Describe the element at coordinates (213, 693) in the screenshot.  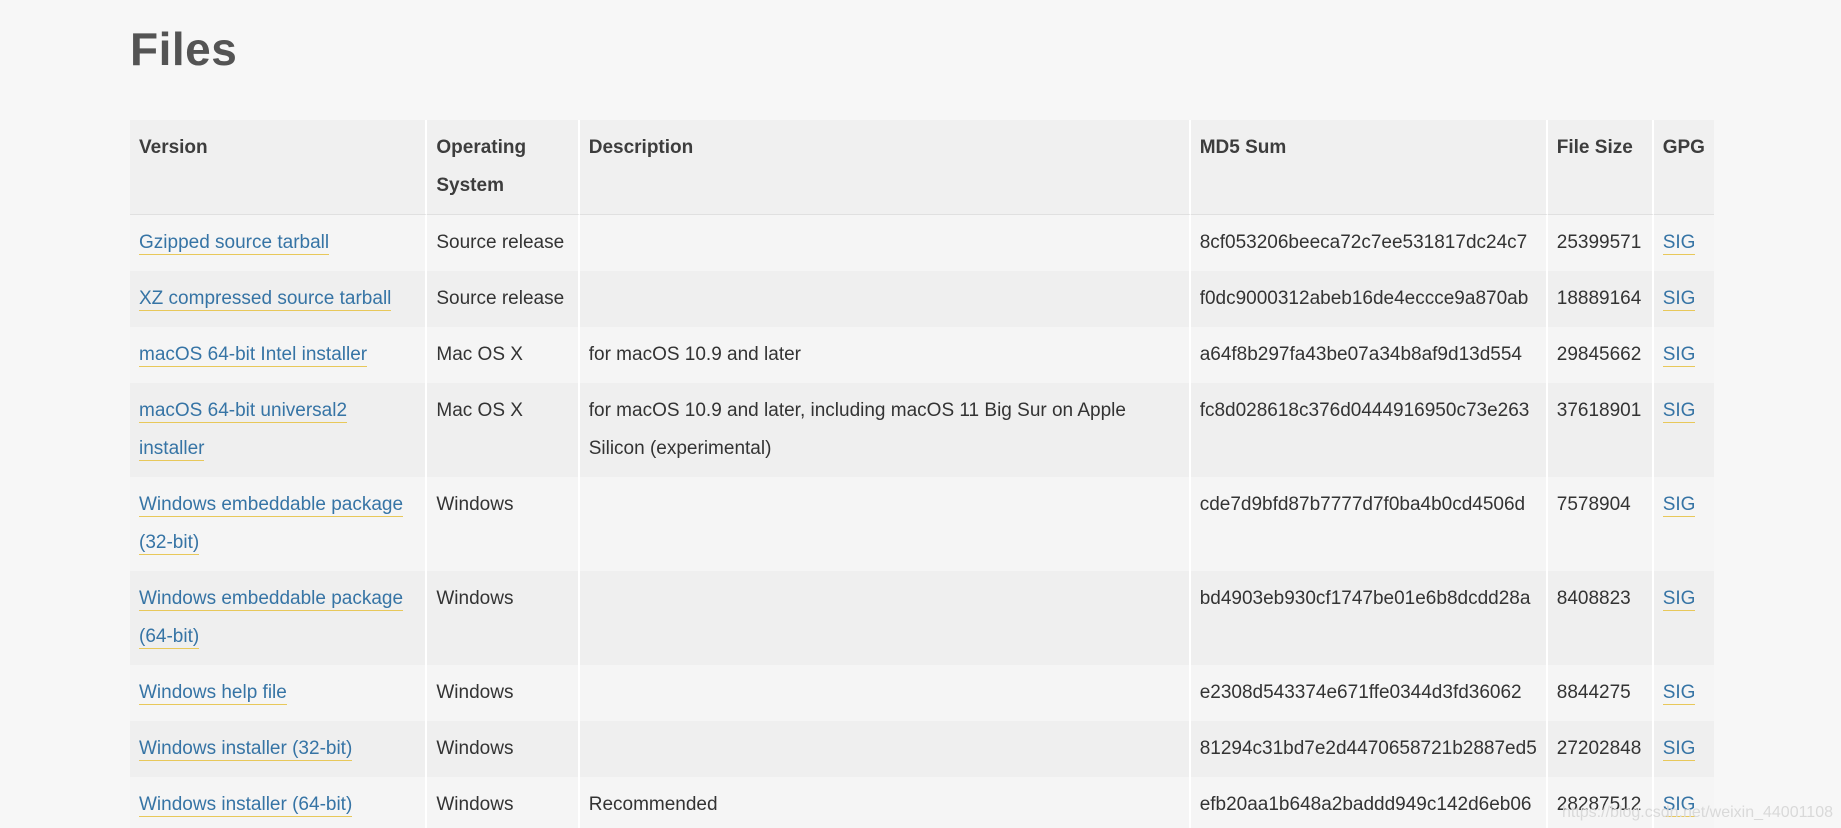
I see `download-link: Windows help file` at that location.